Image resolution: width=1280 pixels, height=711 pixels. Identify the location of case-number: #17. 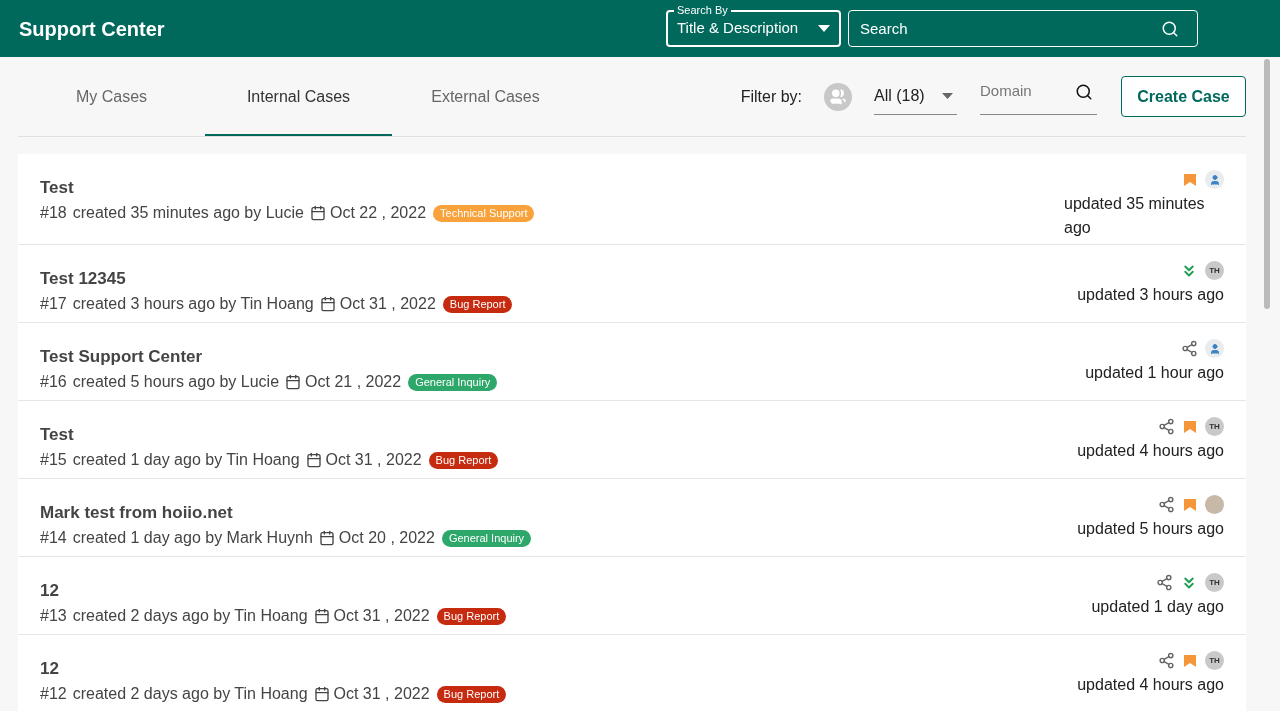
(53, 304).